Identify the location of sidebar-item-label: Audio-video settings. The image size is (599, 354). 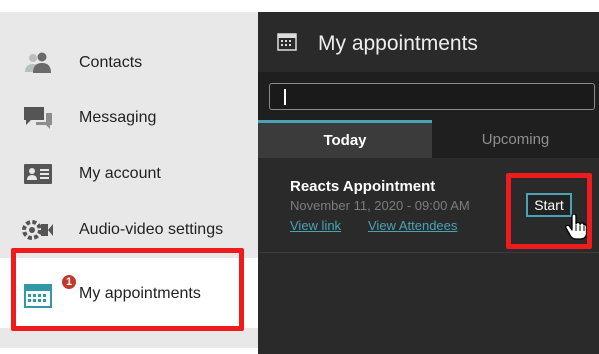
(151, 229).